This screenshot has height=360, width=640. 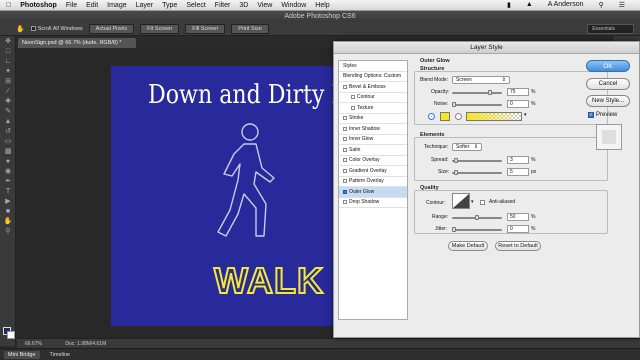 I want to click on document-tab: NeonSign.psd @ 66.7% (dude, RGB/8) *, so click(x=77, y=43).